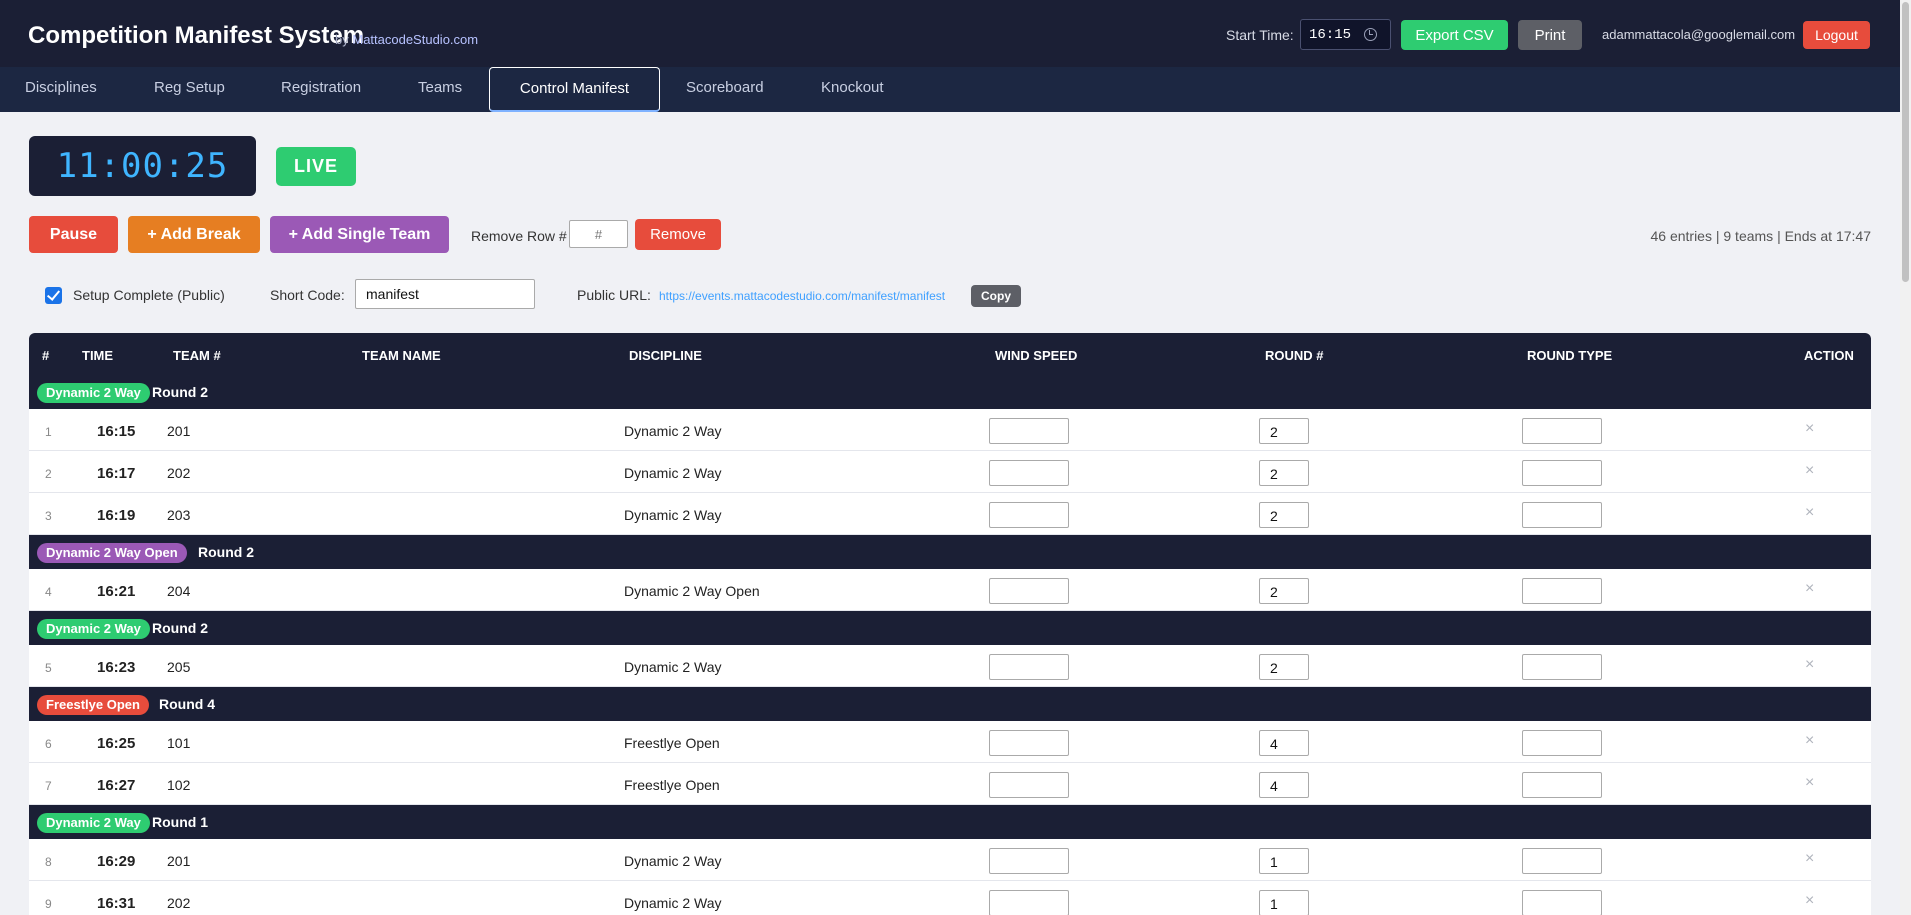 The height and width of the screenshot is (915, 1911). I want to click on row-team-number: 202, so click(179, 903).